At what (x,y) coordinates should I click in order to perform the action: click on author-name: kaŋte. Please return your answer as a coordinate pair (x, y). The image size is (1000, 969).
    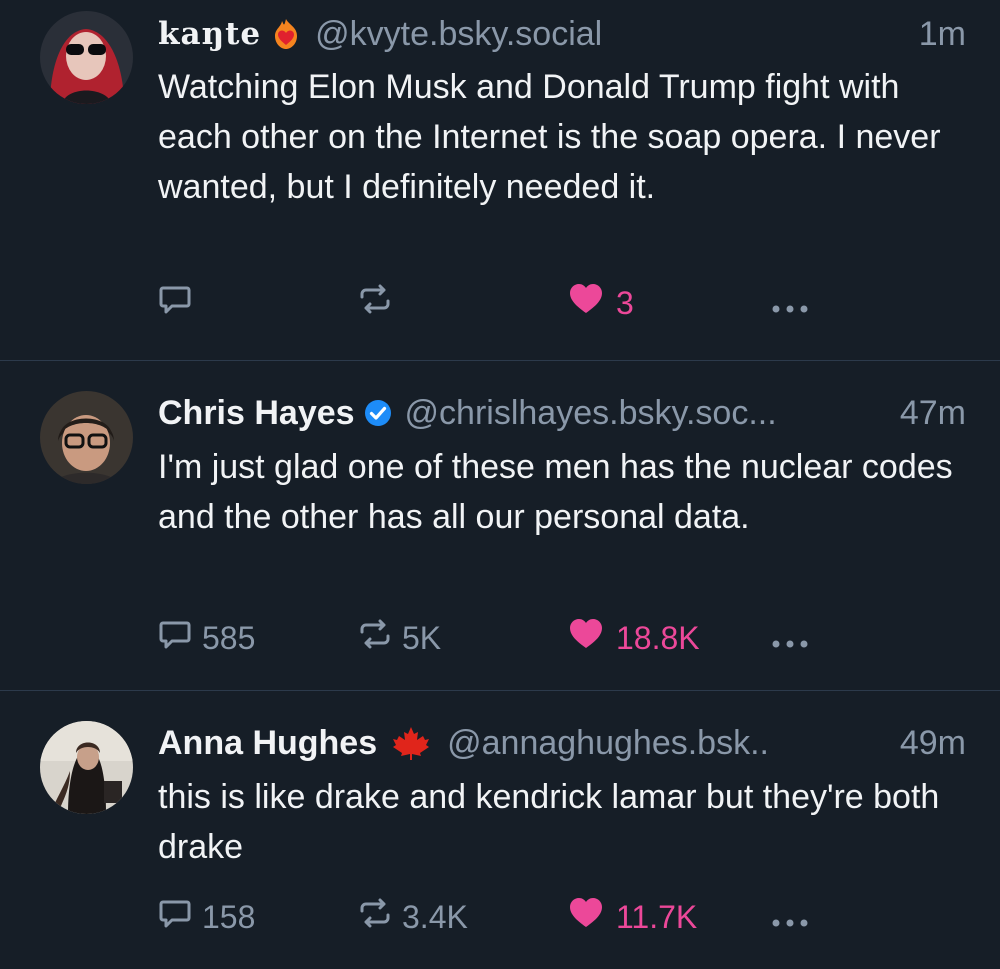
    Looking at the image, I should click on (209, 34).